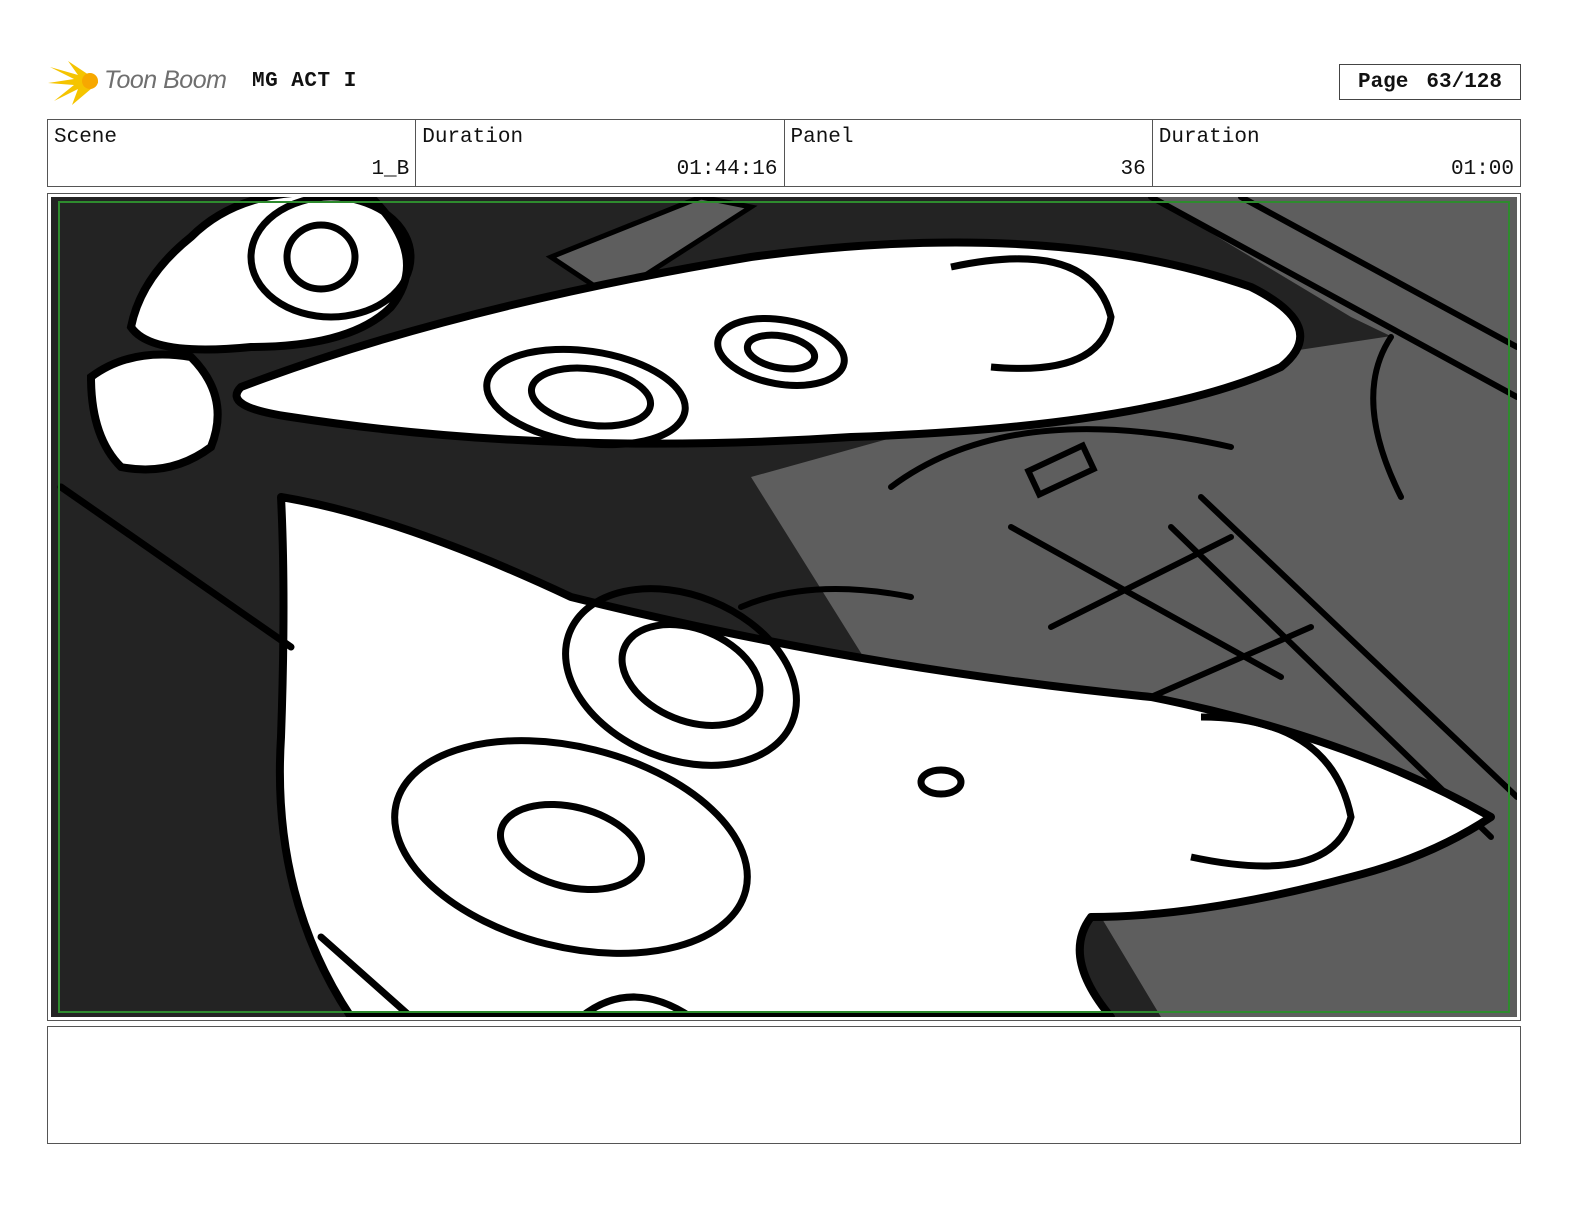 The image size is (1582, 1225). What do you see at coordinates (165, 80) in the screenshot?
I see `brand-name: Toon Boom` at bounding box center [165, 80].